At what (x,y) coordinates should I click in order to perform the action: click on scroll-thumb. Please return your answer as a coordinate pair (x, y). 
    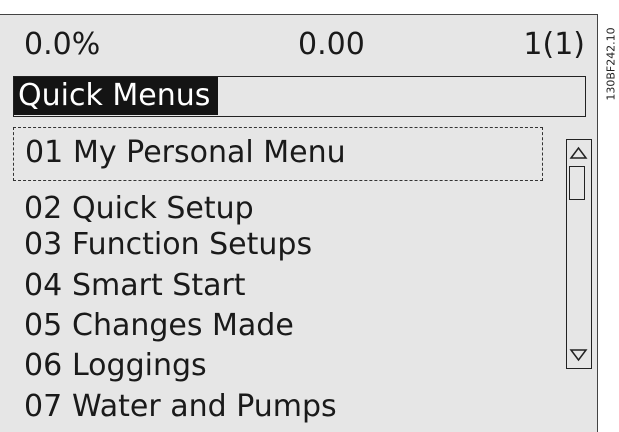
    Looking at the image, I should click on (577, 183).